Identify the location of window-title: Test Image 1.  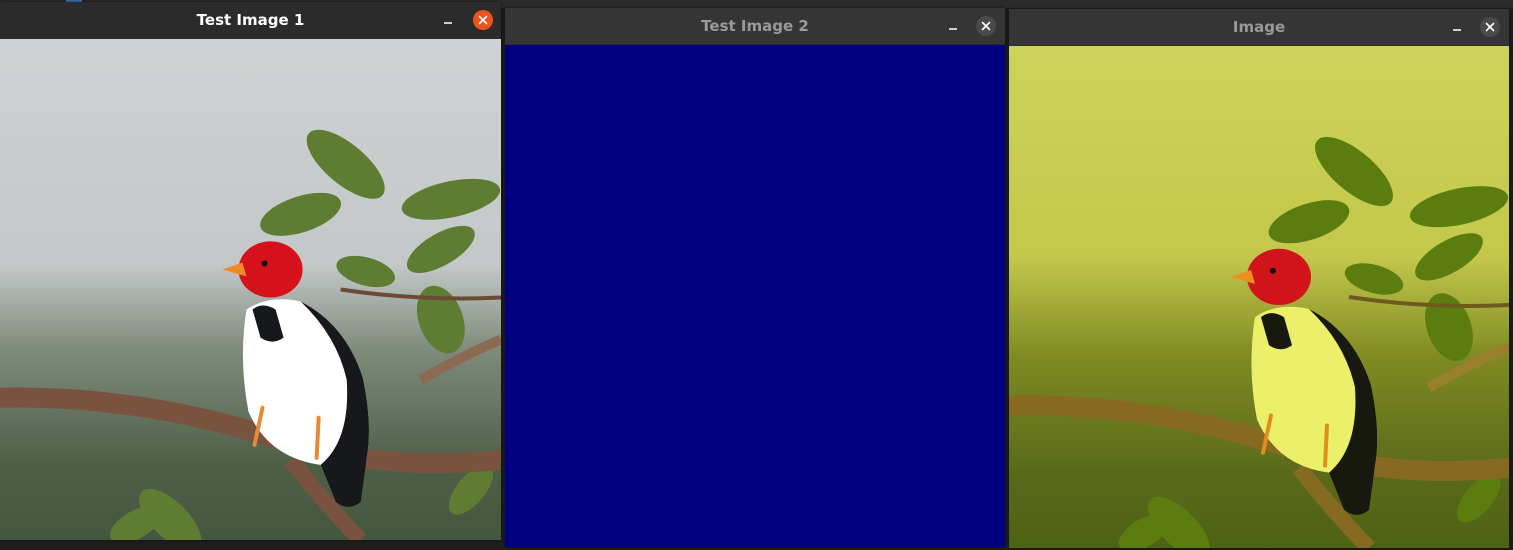
(250, 20).